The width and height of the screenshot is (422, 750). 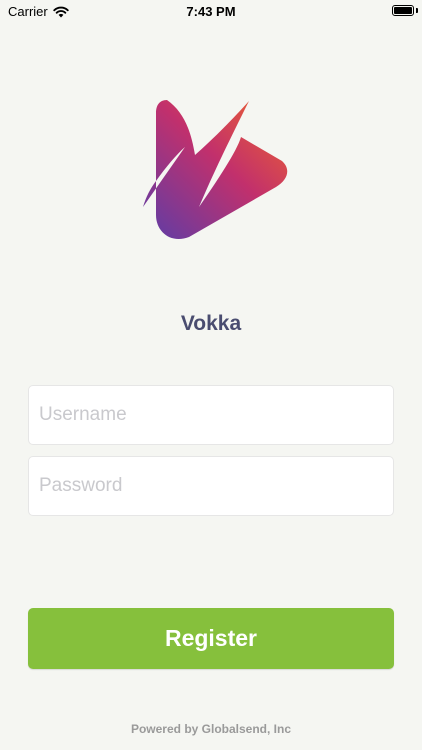 I want to click on status-time: 7:43 PM, so click(x=211, y=11).